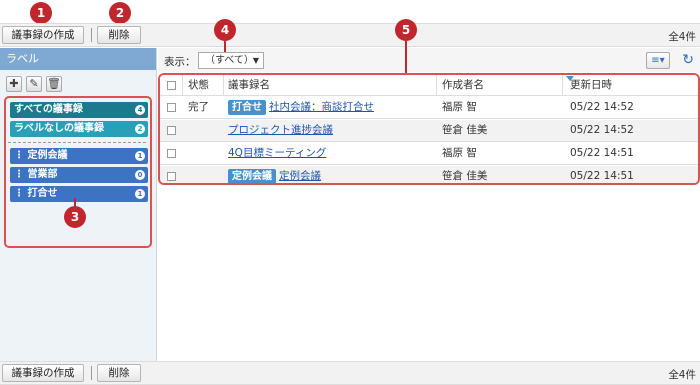 This screenshot has width=700, height=385. Describe the element at coordinates (79, 156) in the screenshot. I see `label-regular-meeting: ⋮ 定例会議 1` at that location.